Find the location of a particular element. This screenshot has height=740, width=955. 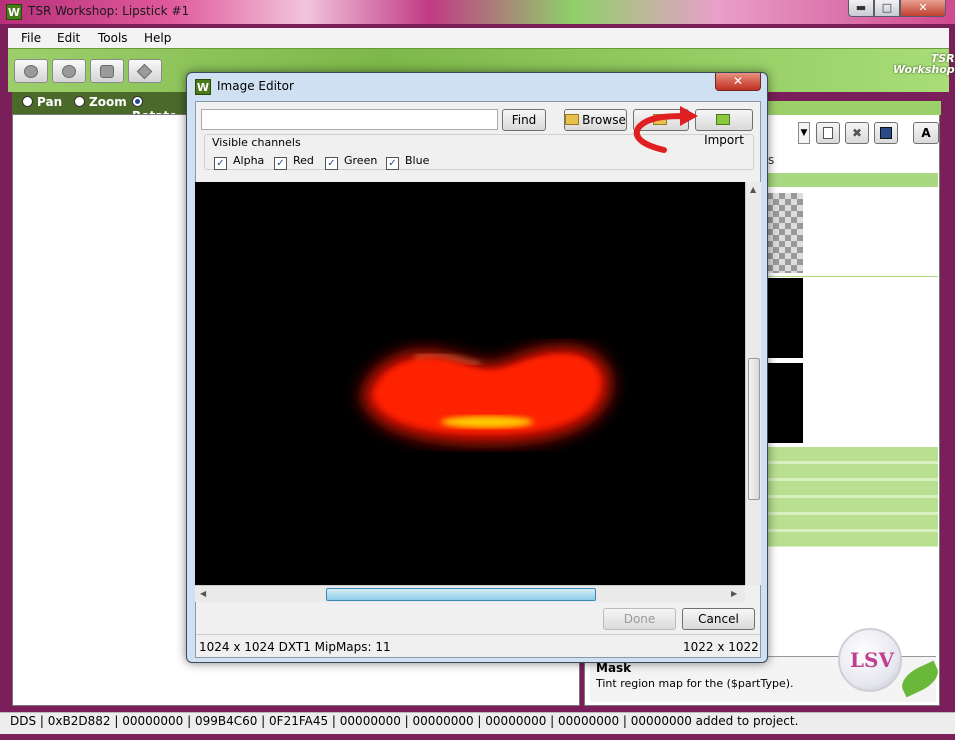

pan-radio is located at coordinates (27, 101).